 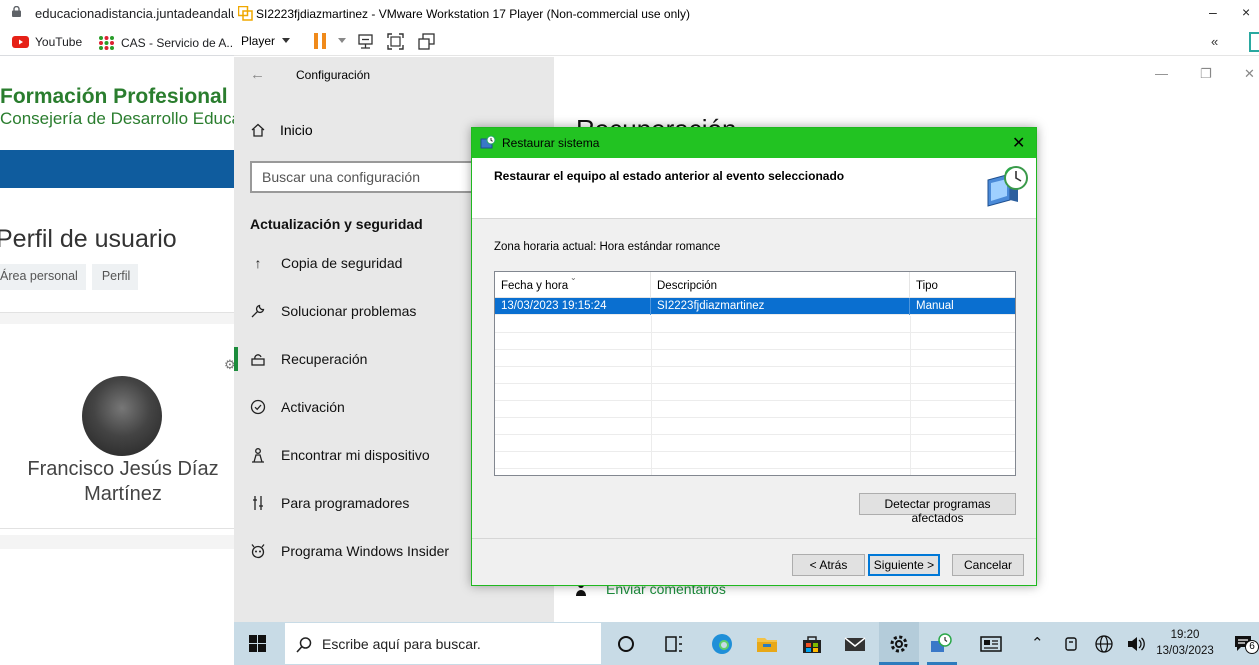 I want to click on column-header-date: Fecha y hora ⌄, so click(x=573, y=285).